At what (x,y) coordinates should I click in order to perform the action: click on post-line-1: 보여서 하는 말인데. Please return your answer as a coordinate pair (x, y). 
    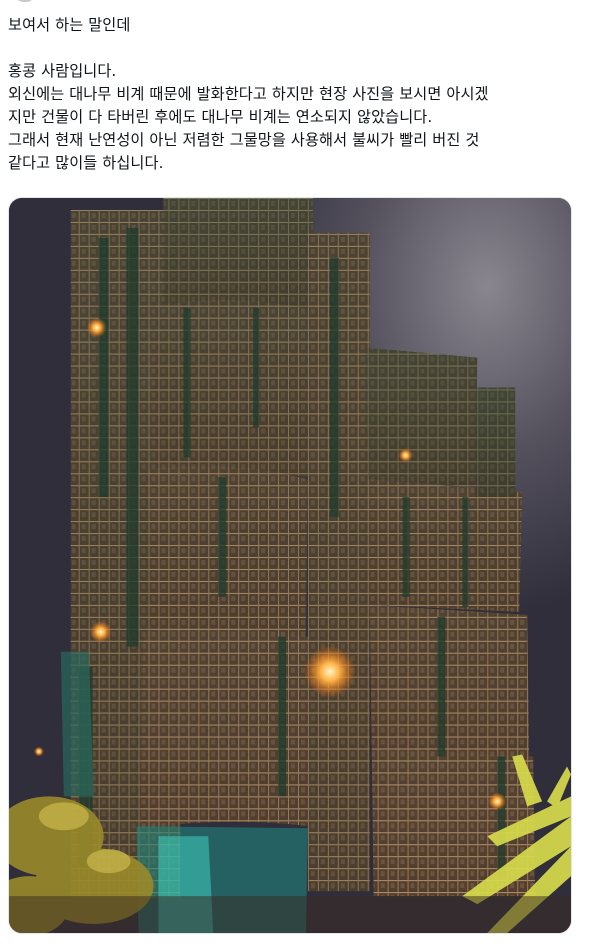
    Looking at the image, I should click on (69, 25).